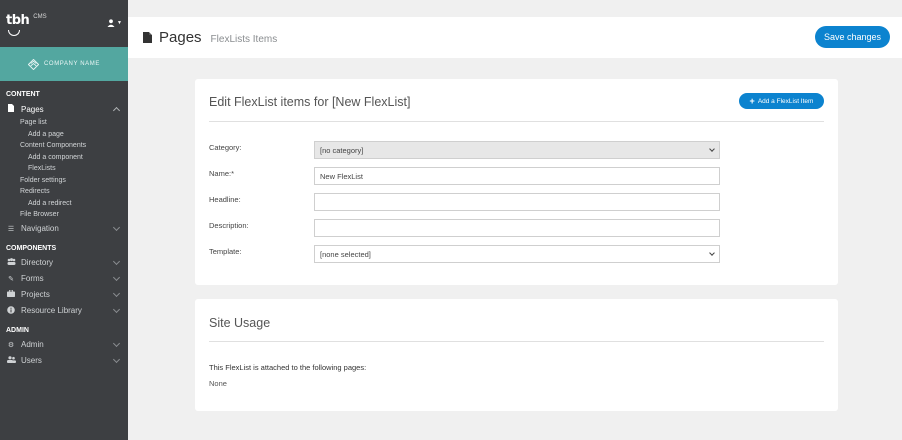 Image resolution: width=902 pixels, height=440 pixels. Describe the element at coordinates (64, 158) in the screenshot. I see `nav-add-component: Add a component` at that location.